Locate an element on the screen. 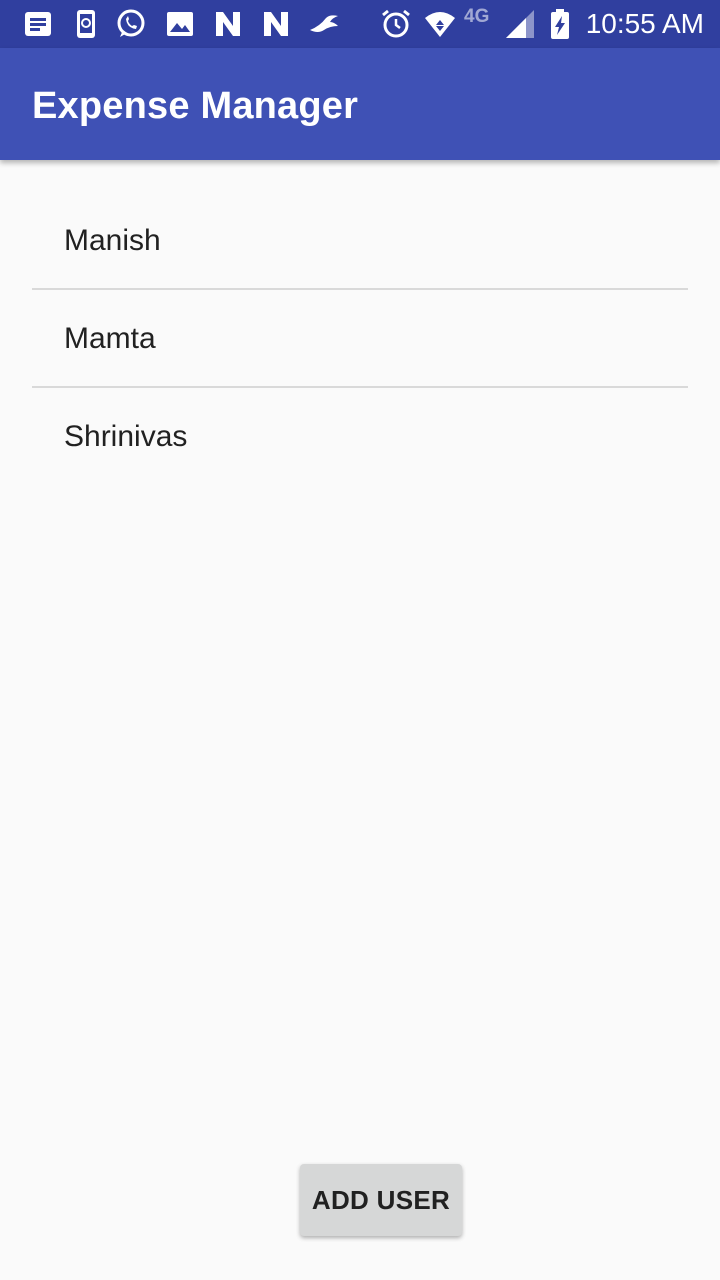 Image resolution: width=720 pixels, height=1280 pixels. user-name-label: Manish is located at coordinates (112, 240).